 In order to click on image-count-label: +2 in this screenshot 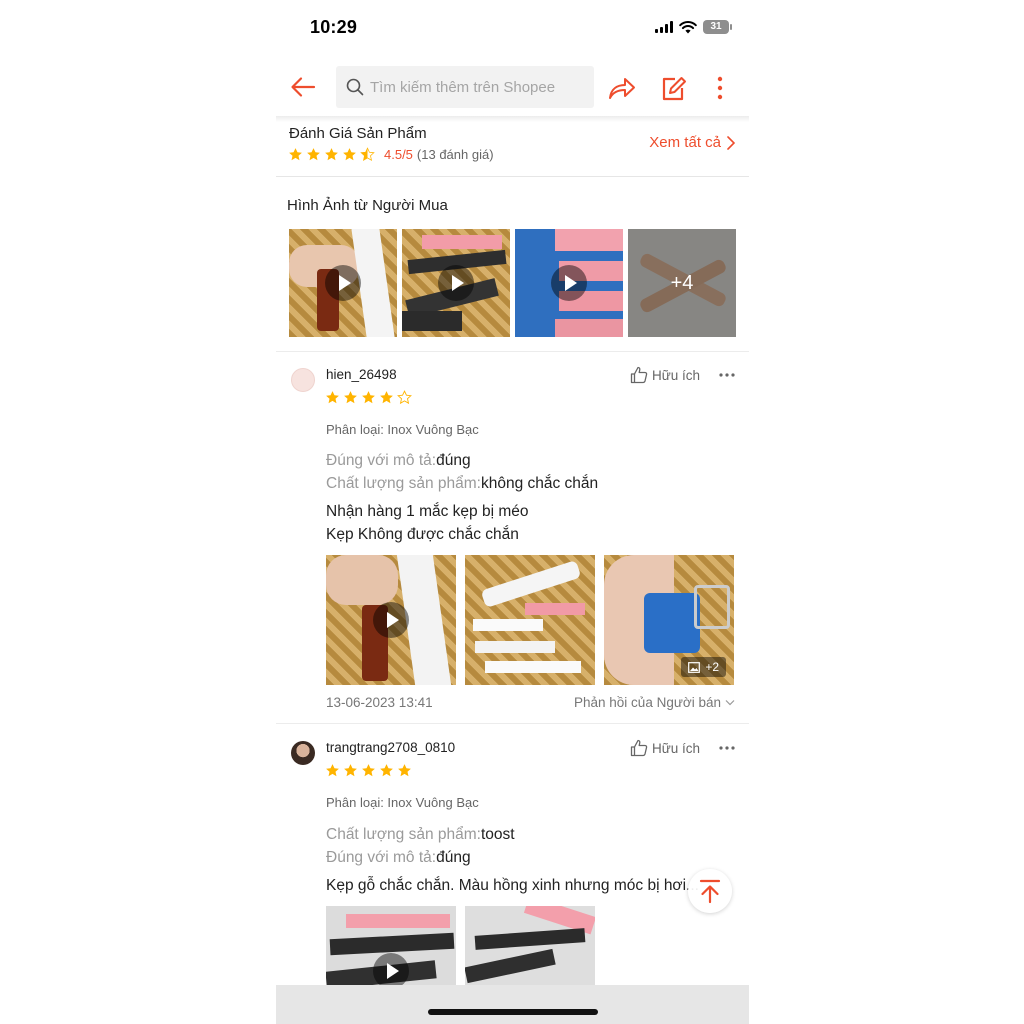, I will do `click(712, 667)`.